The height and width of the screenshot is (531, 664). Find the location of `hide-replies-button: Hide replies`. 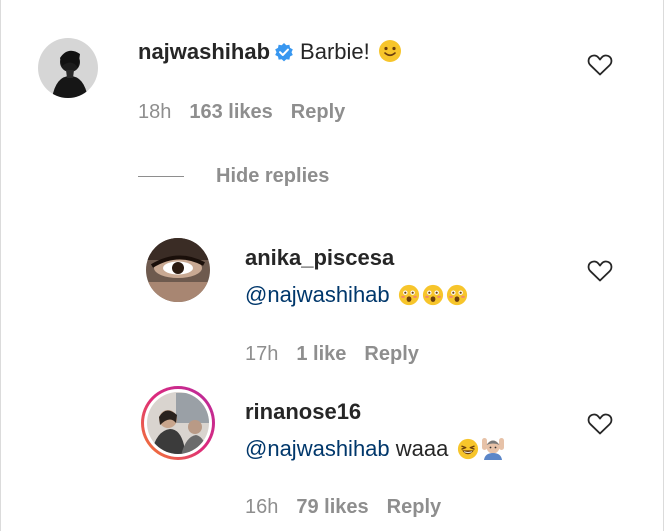

hide-replies-button: Hide replies is located at coordinates (233, 176).